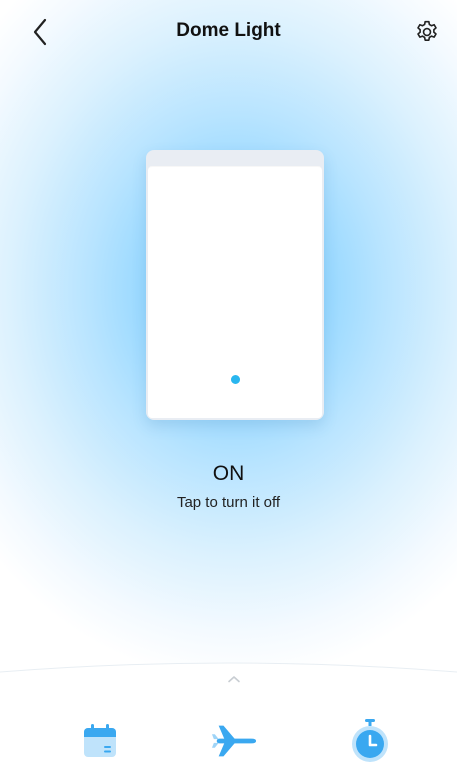 The image size is (457, 782). I want to click on chevron-up-icon, so click(234, 679).